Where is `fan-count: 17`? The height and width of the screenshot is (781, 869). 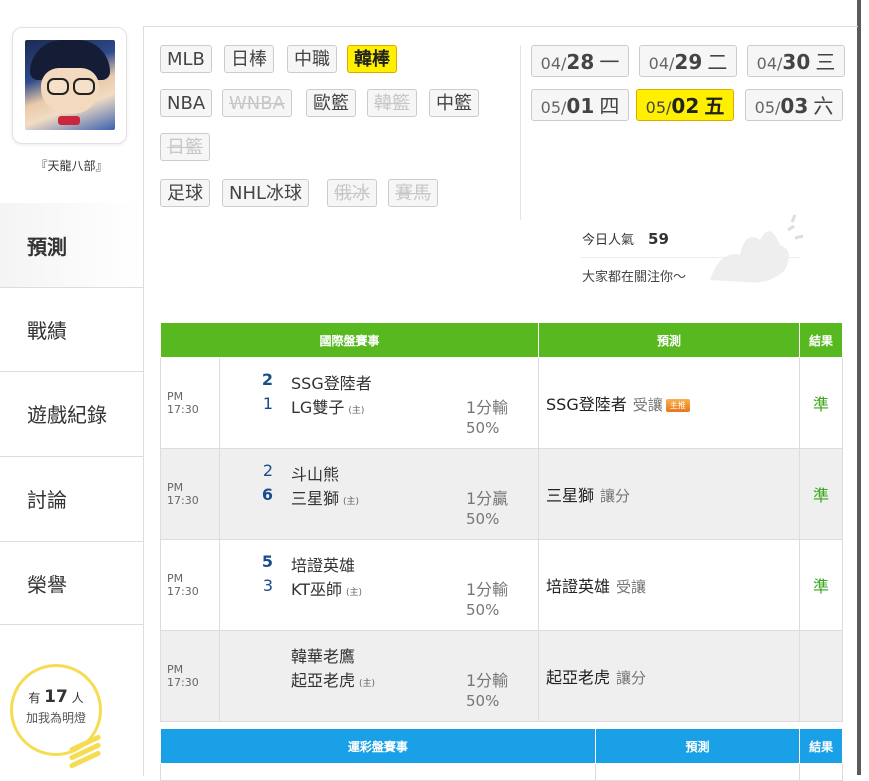 fan-count: 17 is located at coordinates (56, 697).